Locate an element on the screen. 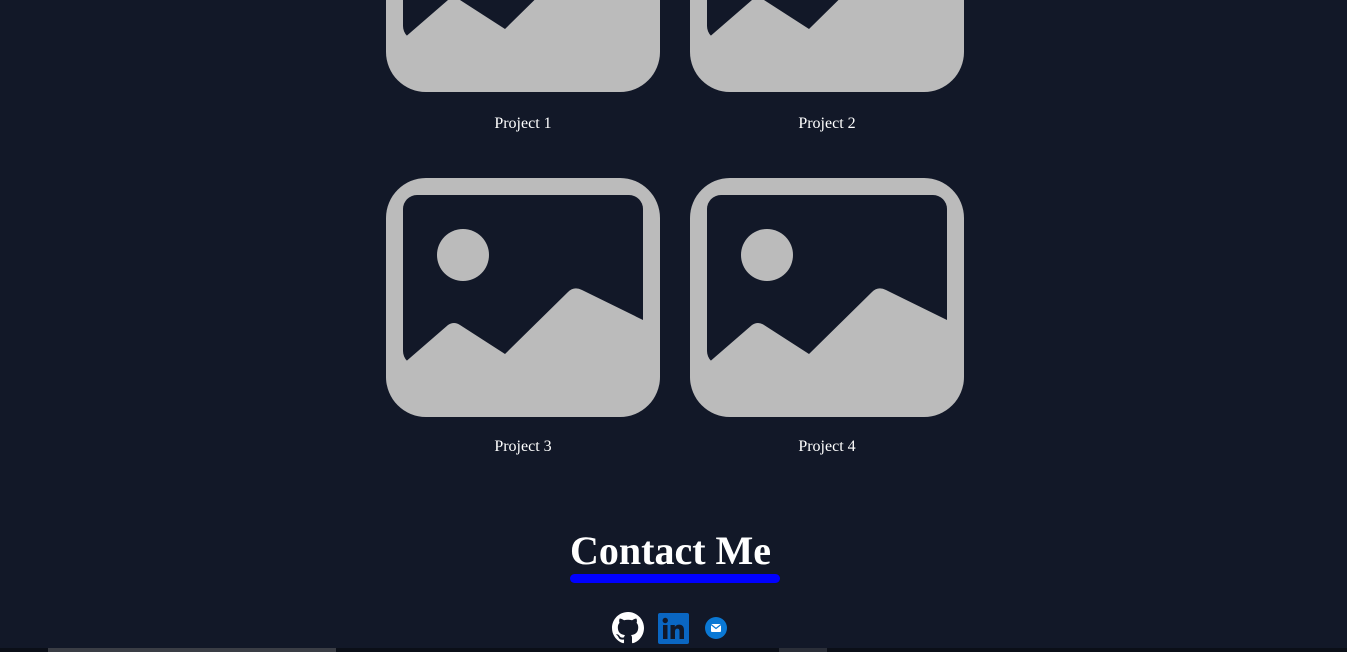 The image size is (1347, 652). project-card-1: Project 1 is located at coordinates (523, 66).